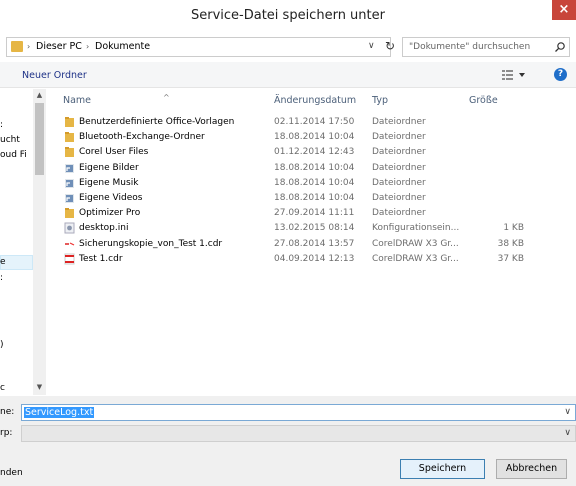 Image resolution: width=576 pixels, height=486 pixels. I want to click on file-date: 02.11.2014 17:50, so click(314, 122).